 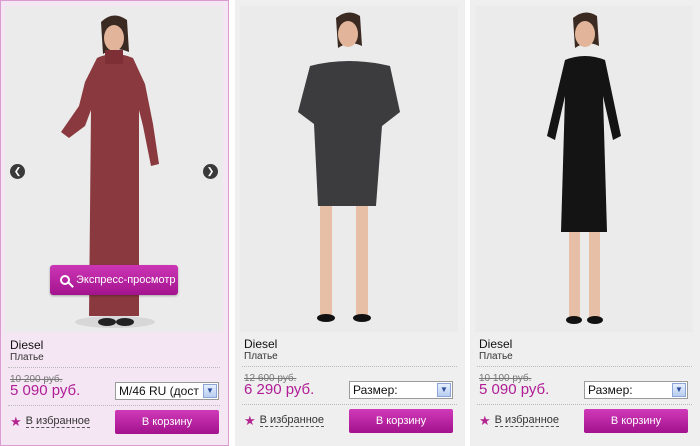 I want to click on next-photo-button: ❯, so click(x=210, y=171).